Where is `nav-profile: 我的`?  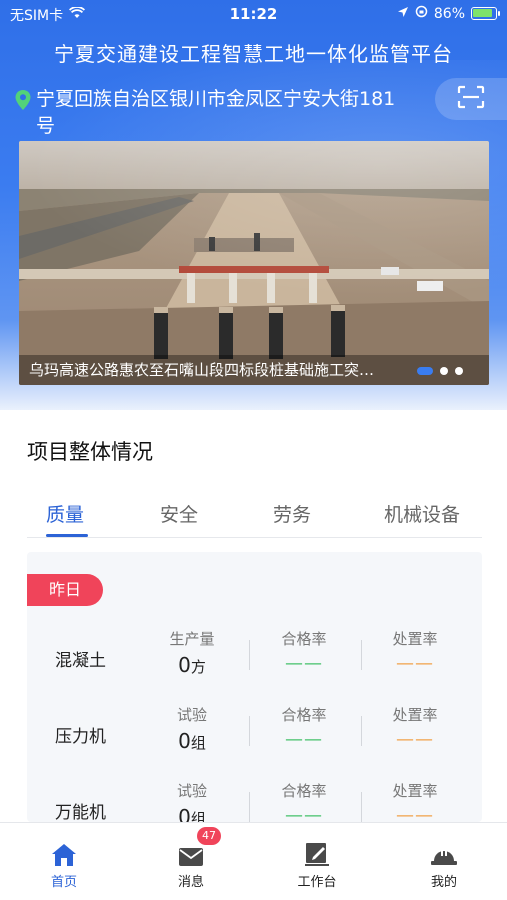
nav-profile: 我的 is located at coordinates (444, 861).